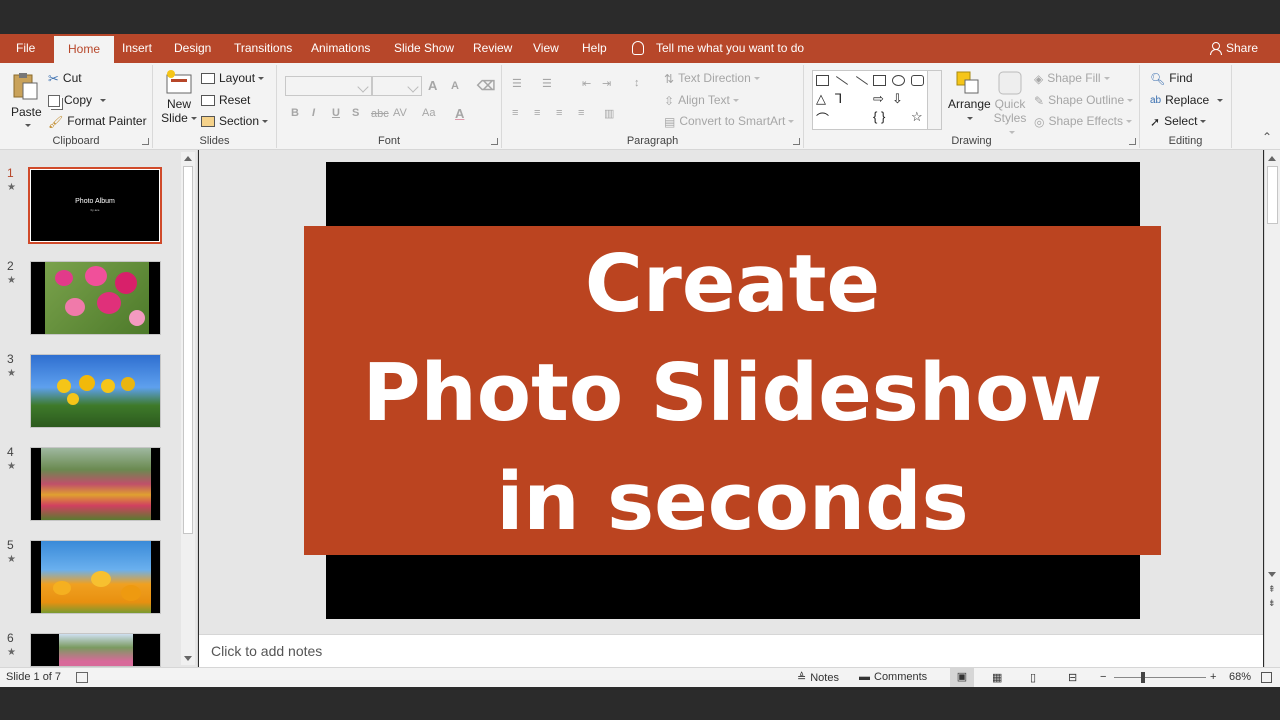 This screenshot has height=720, width=1280. Describe the element at coordinates (192, 48) in the screenshot. I see `tab-design: Design` at that location.